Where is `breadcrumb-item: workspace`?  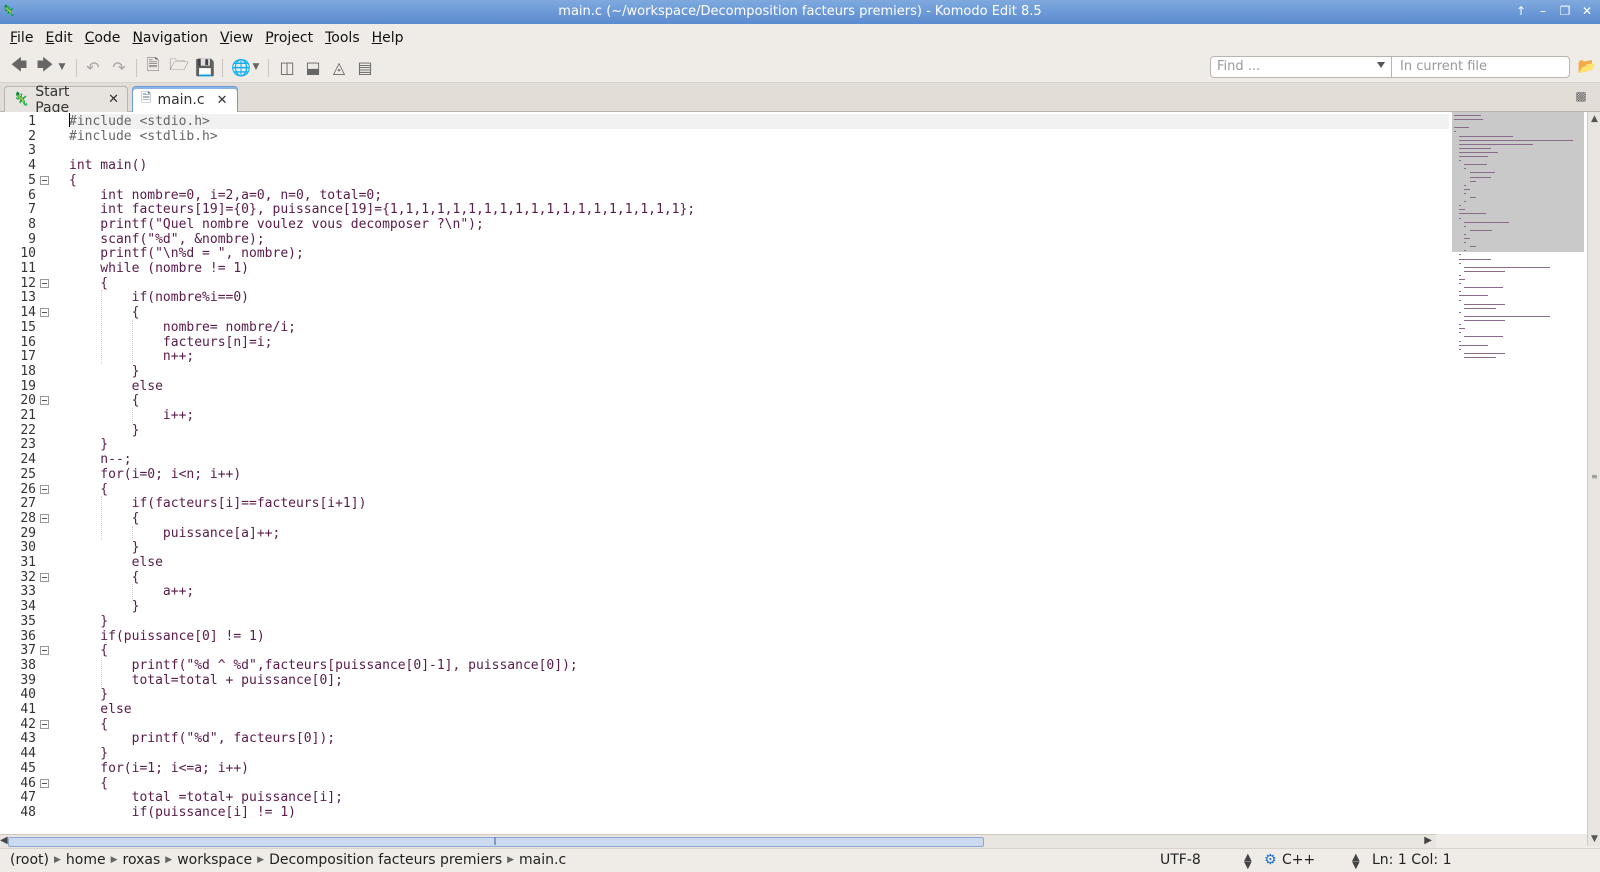 breadcrumb-item: workspace is located at coordinates (214, 860).